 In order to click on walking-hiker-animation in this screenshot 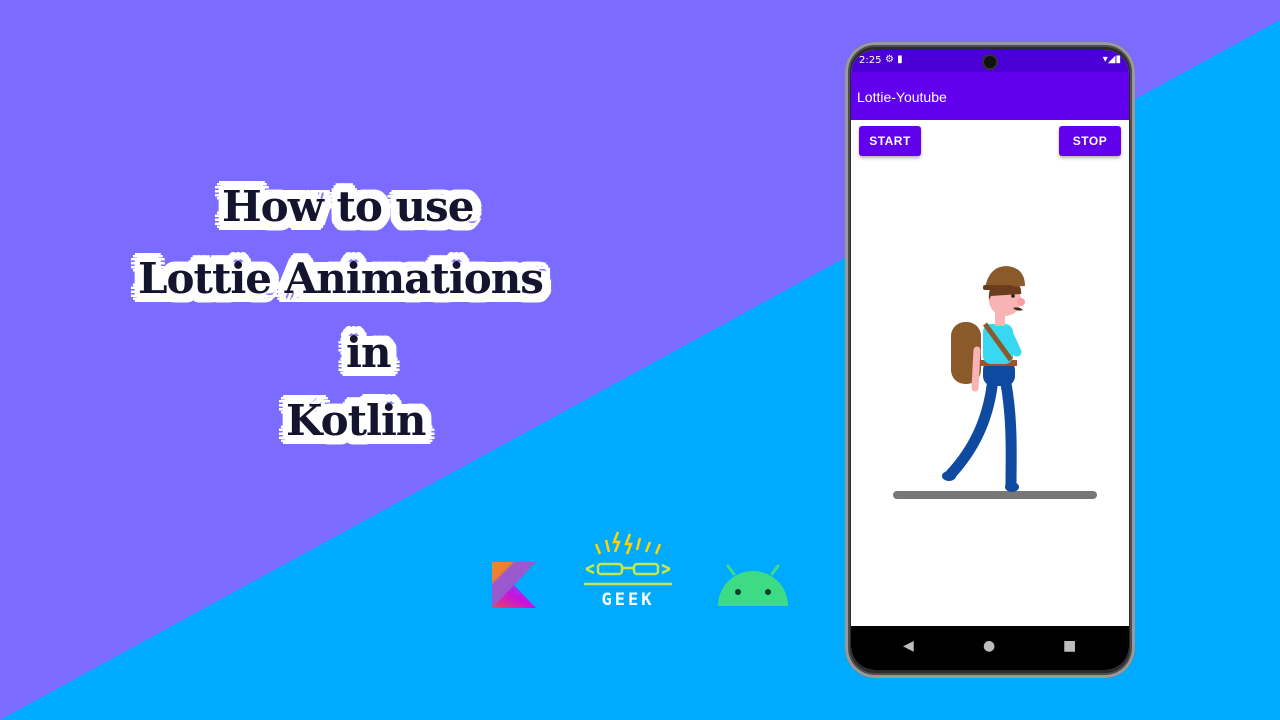, I will do `click(995, 382)`.